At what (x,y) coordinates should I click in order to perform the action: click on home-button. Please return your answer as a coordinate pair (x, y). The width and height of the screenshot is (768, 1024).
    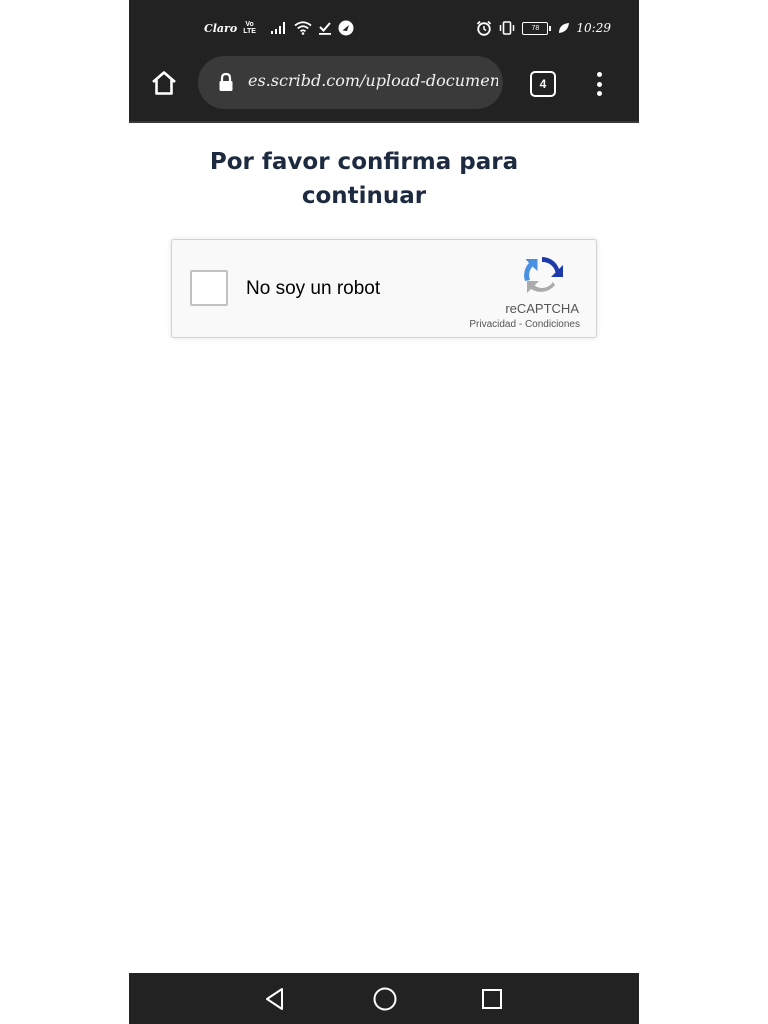
    Looking at the image, I should click on (164, 83).